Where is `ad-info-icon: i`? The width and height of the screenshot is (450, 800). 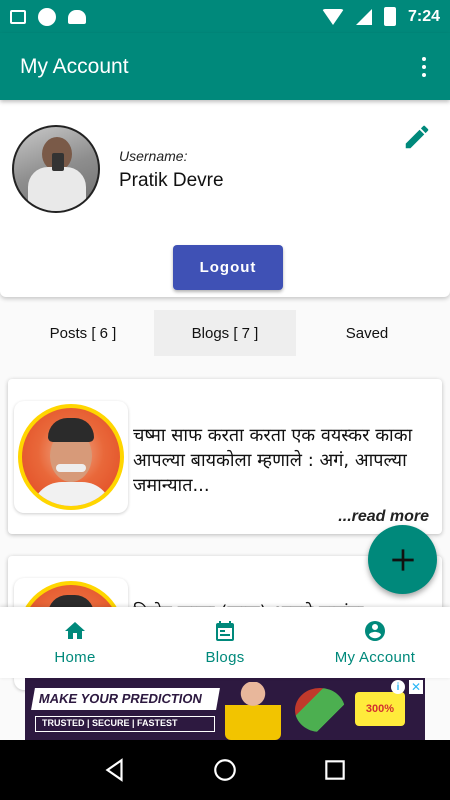
ad-info-icon: i is located at coordinates (398, 687).